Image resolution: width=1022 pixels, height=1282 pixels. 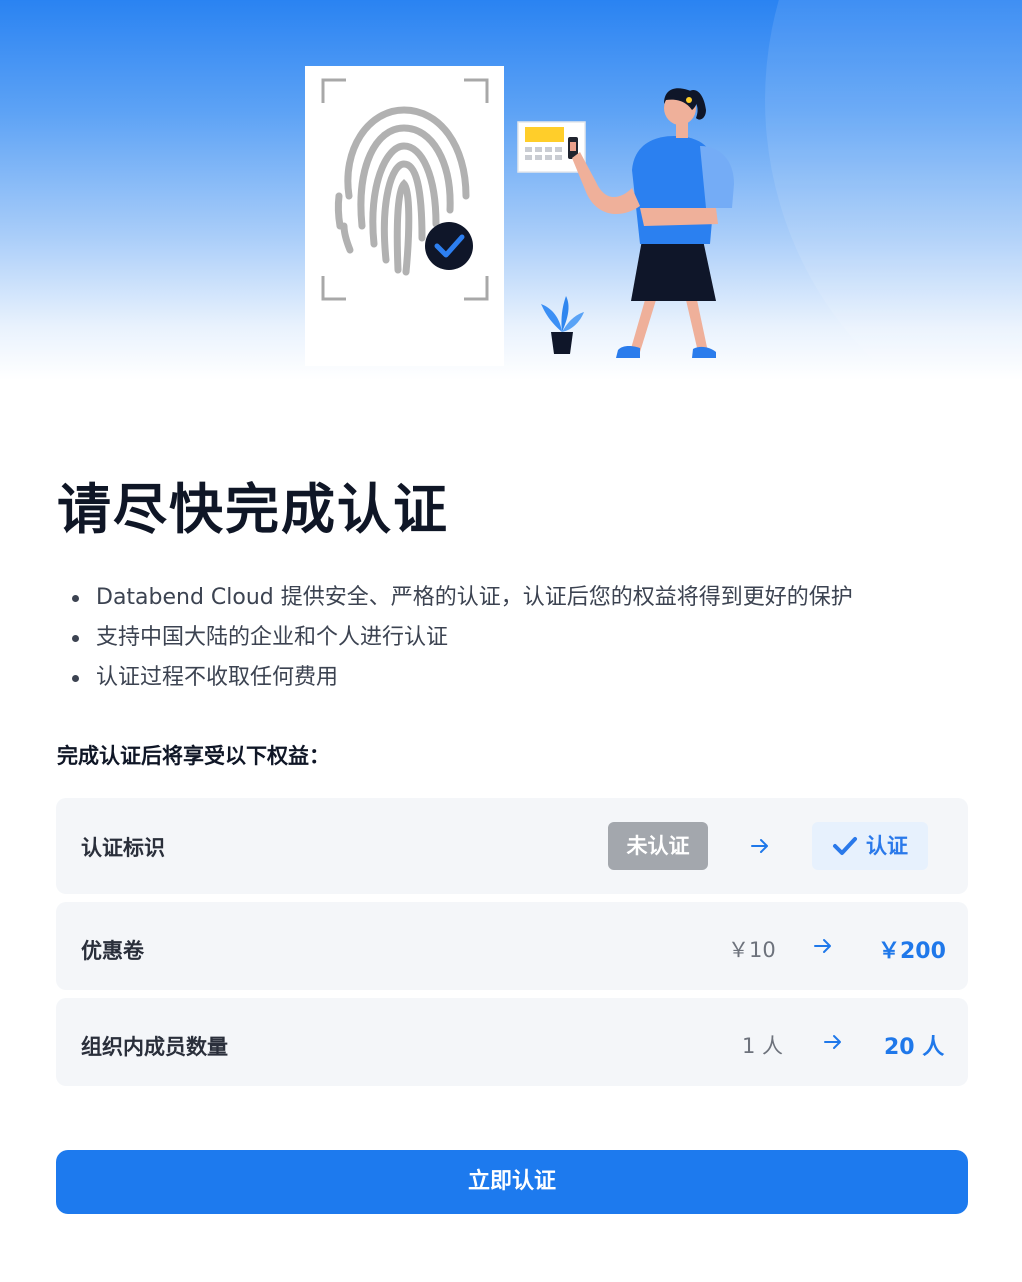 What do you see at coordinates (658, 846) in the screenshot?
I see `unverified-badge: 未认证` at bounding box center [658, 846].